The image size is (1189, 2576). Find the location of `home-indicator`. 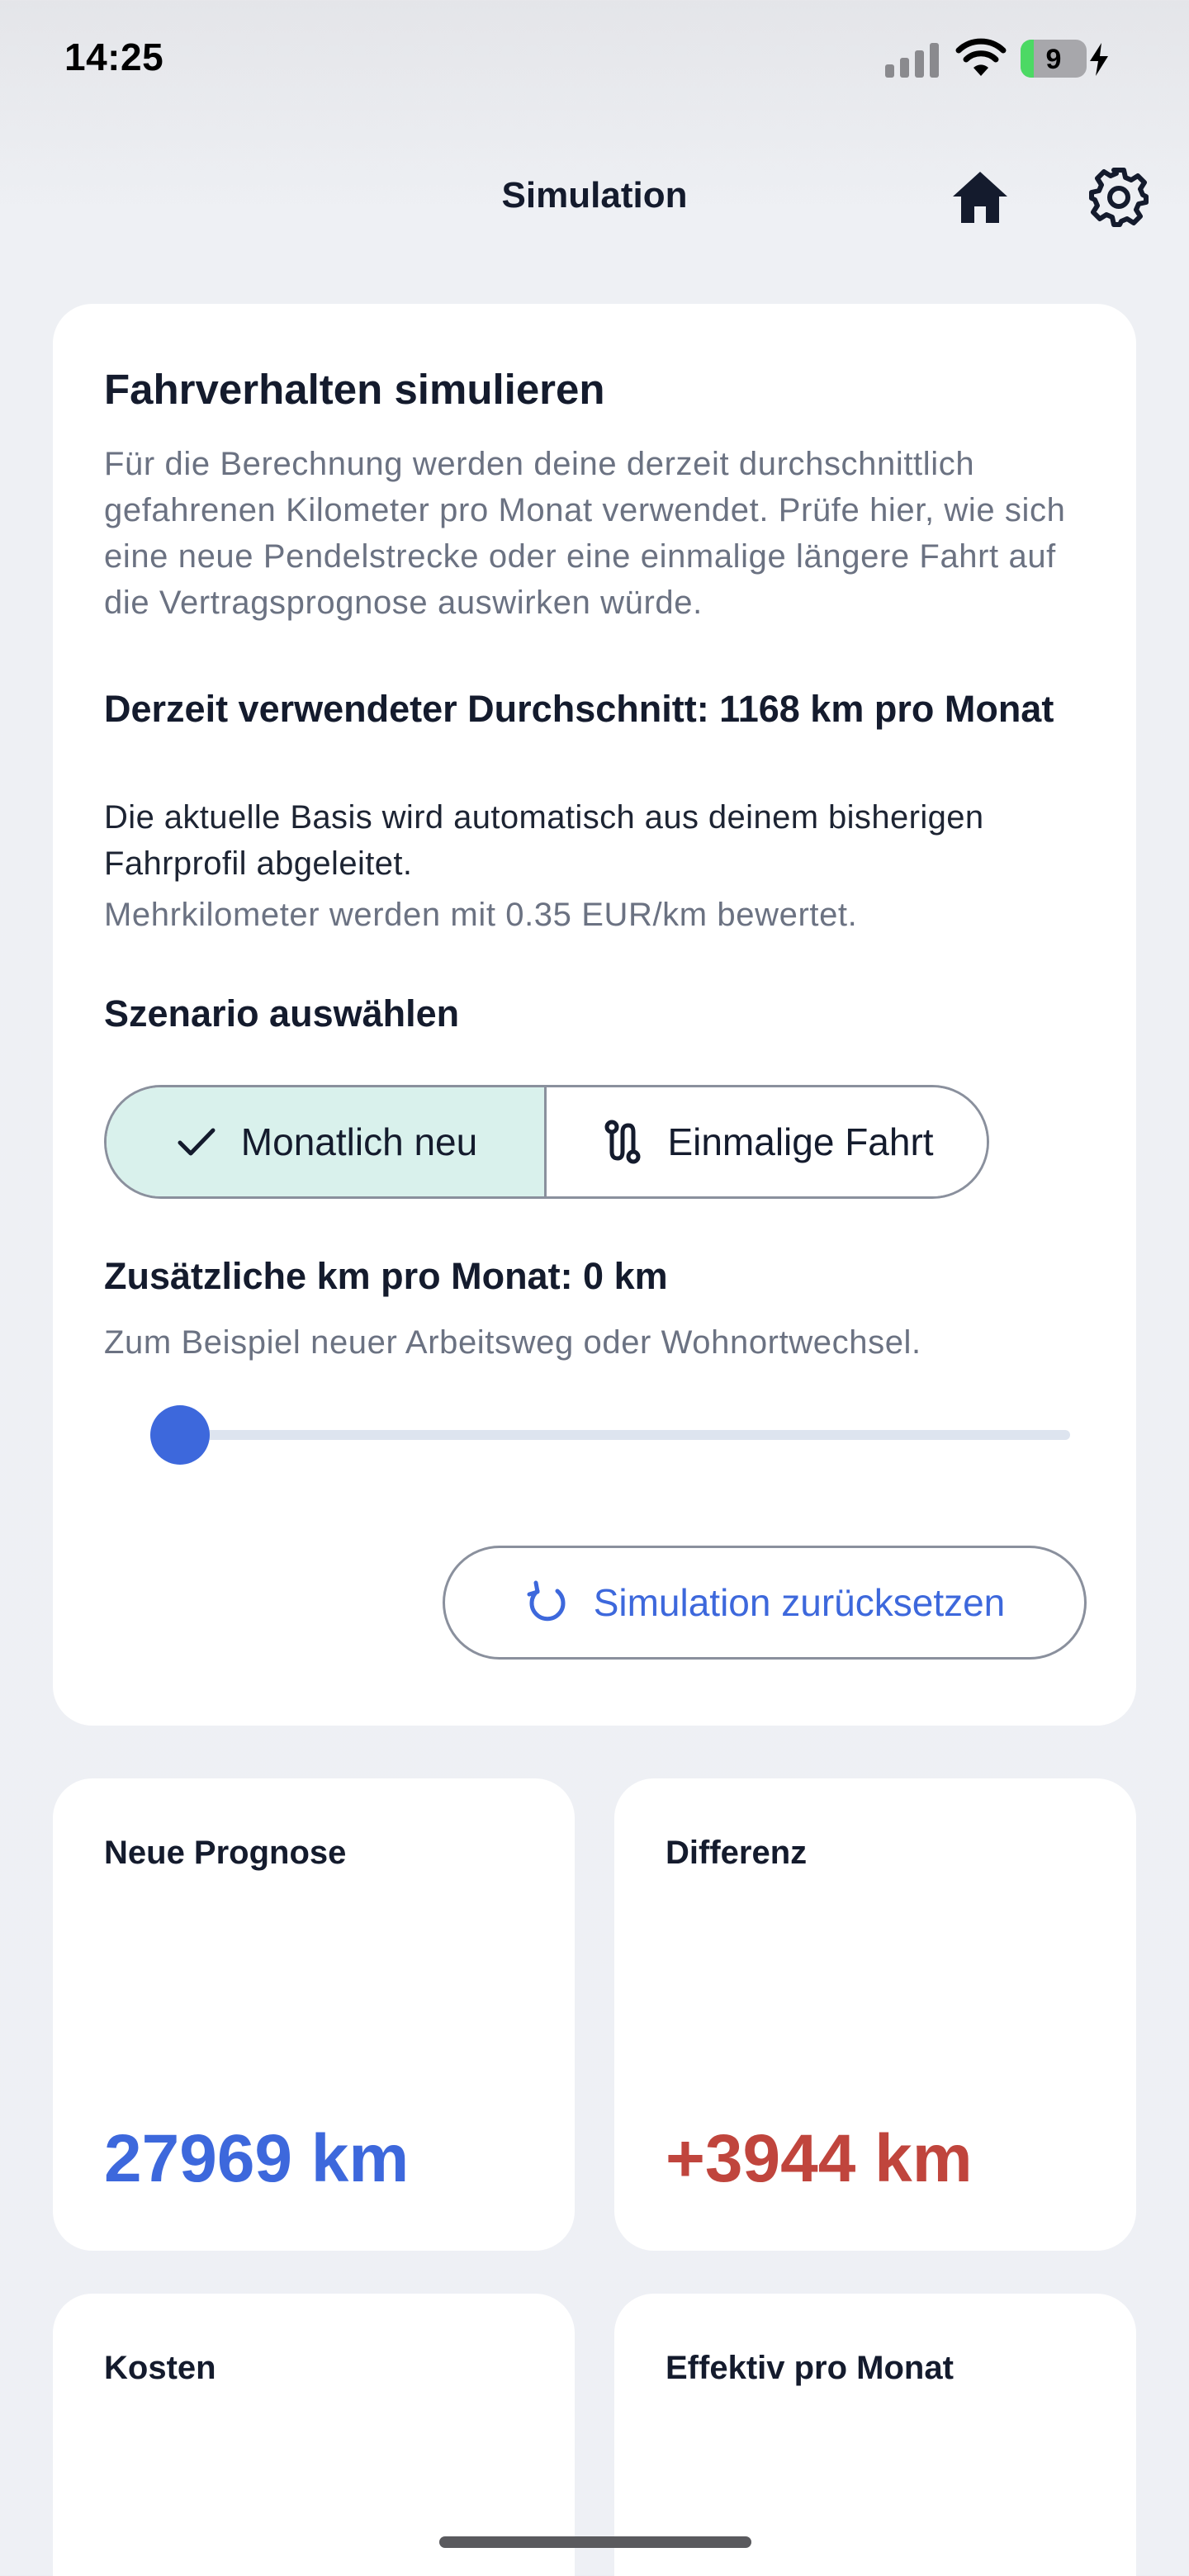

home-indicator is located at coordinates (595, 2542).